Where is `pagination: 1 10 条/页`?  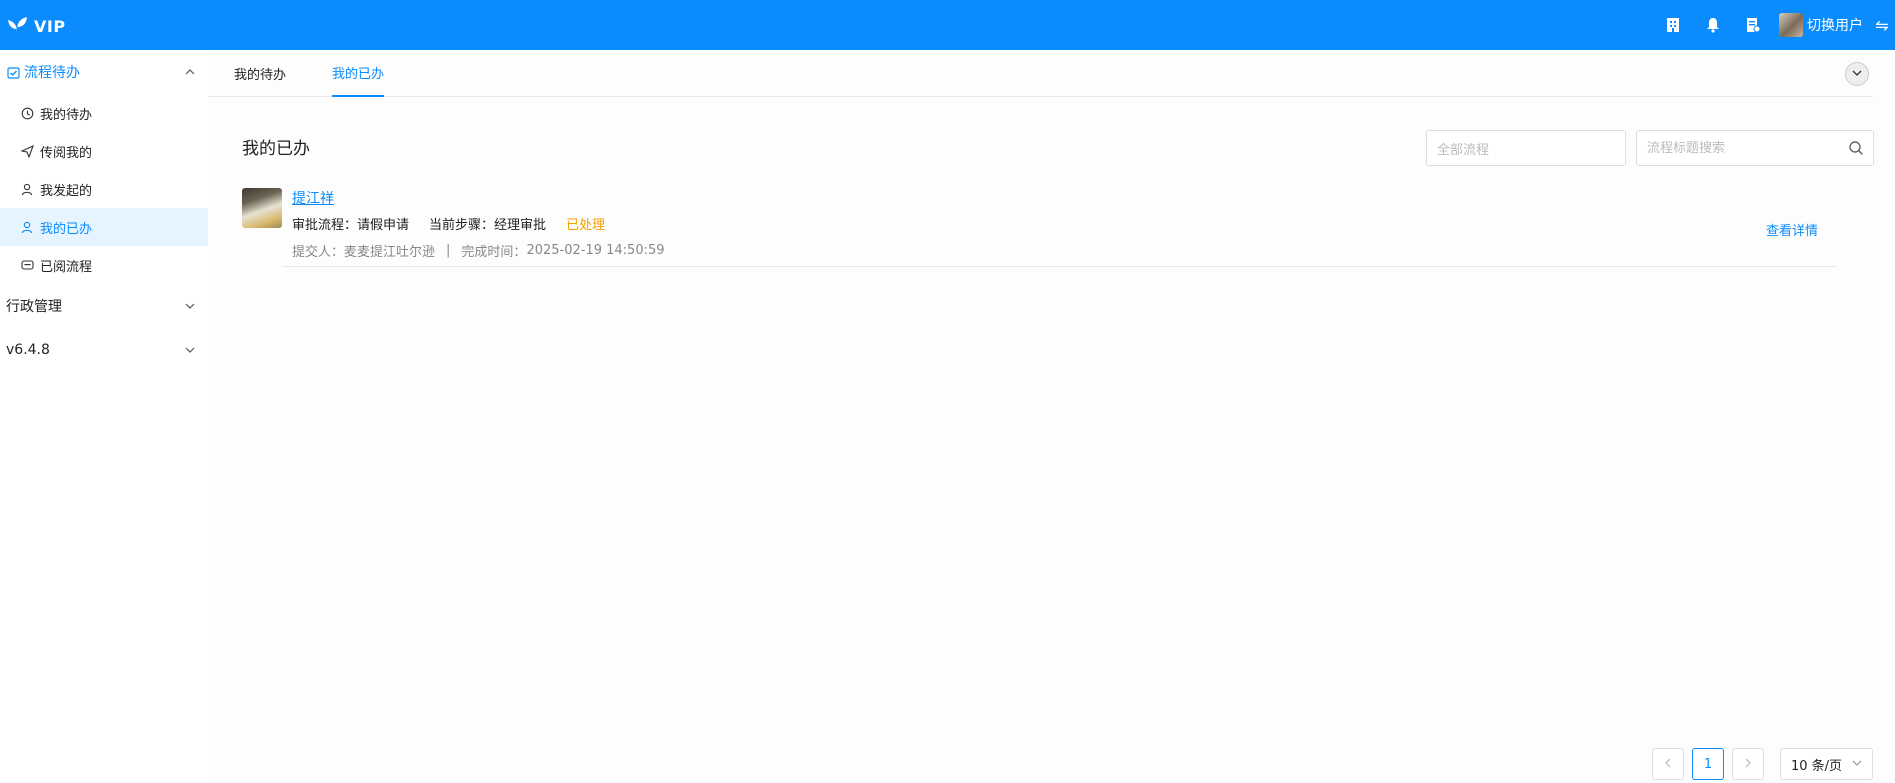 pagination: 1 10 条/页 is located at coordinates (1762, 764).